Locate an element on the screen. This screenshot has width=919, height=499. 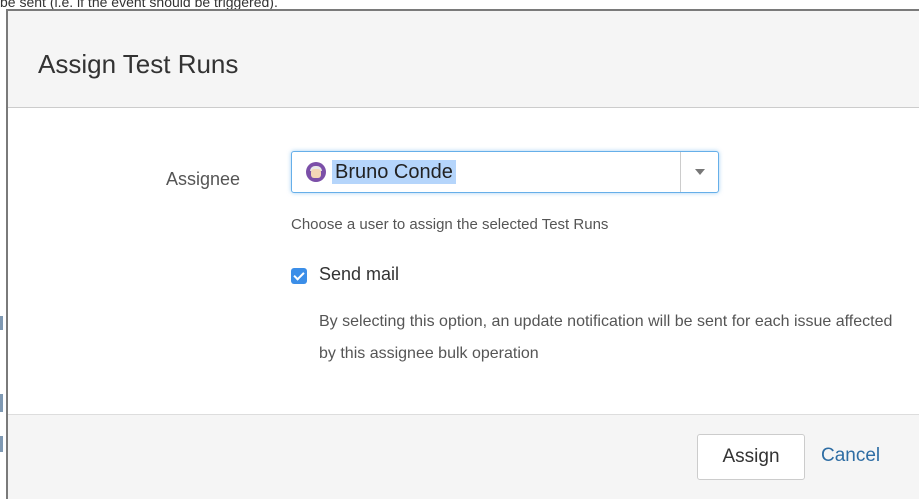
dialog-title: Assign Test Runs is located at coordinates (138, 64).